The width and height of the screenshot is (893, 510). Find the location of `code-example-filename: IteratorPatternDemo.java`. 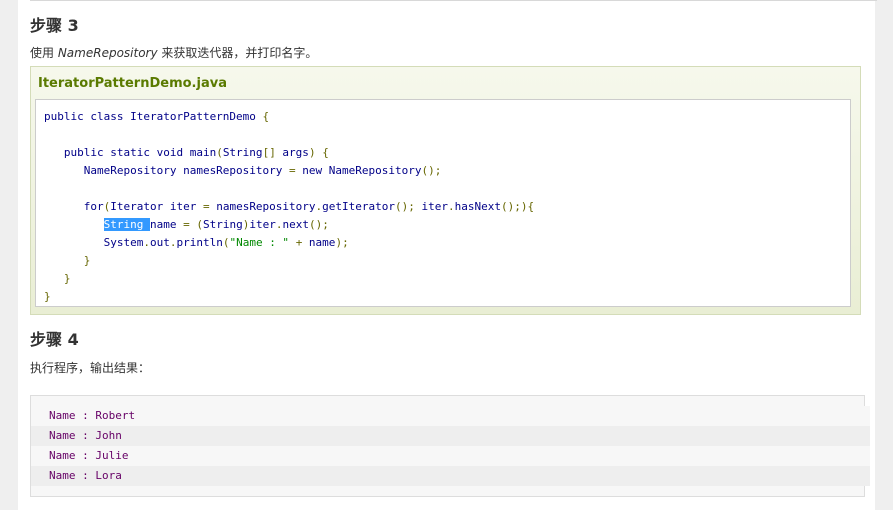

code-example-filename: IteratorPatternDemo.java is located at coordinates (132, 83).